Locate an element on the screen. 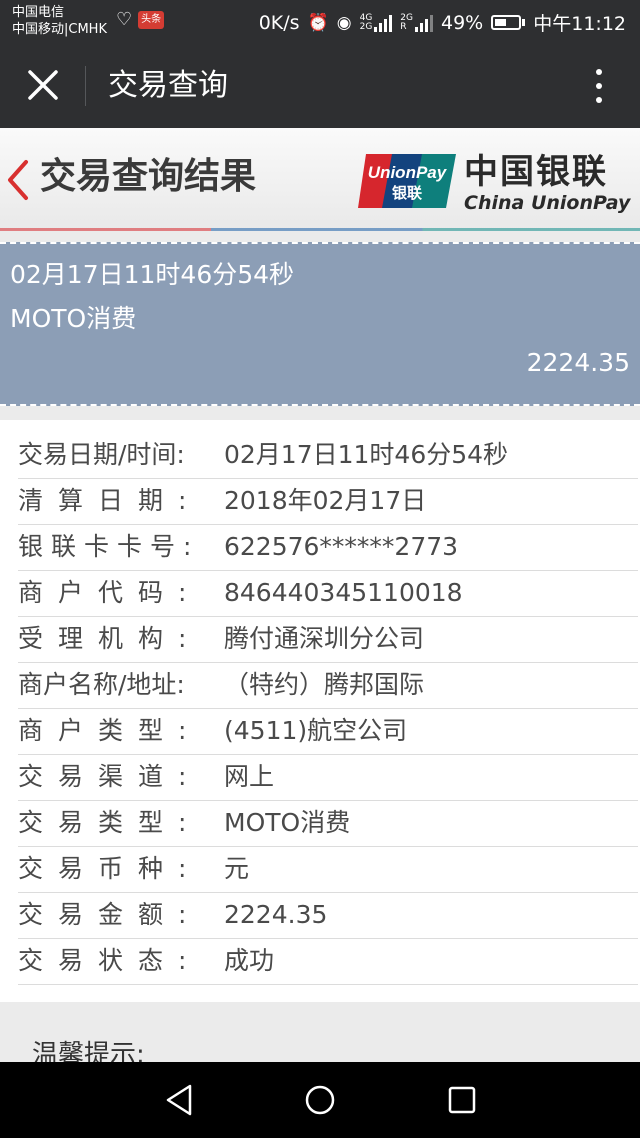 This screenshot has width=640, height=1138. chevron-left-icon is located at coordinates (18, 180).